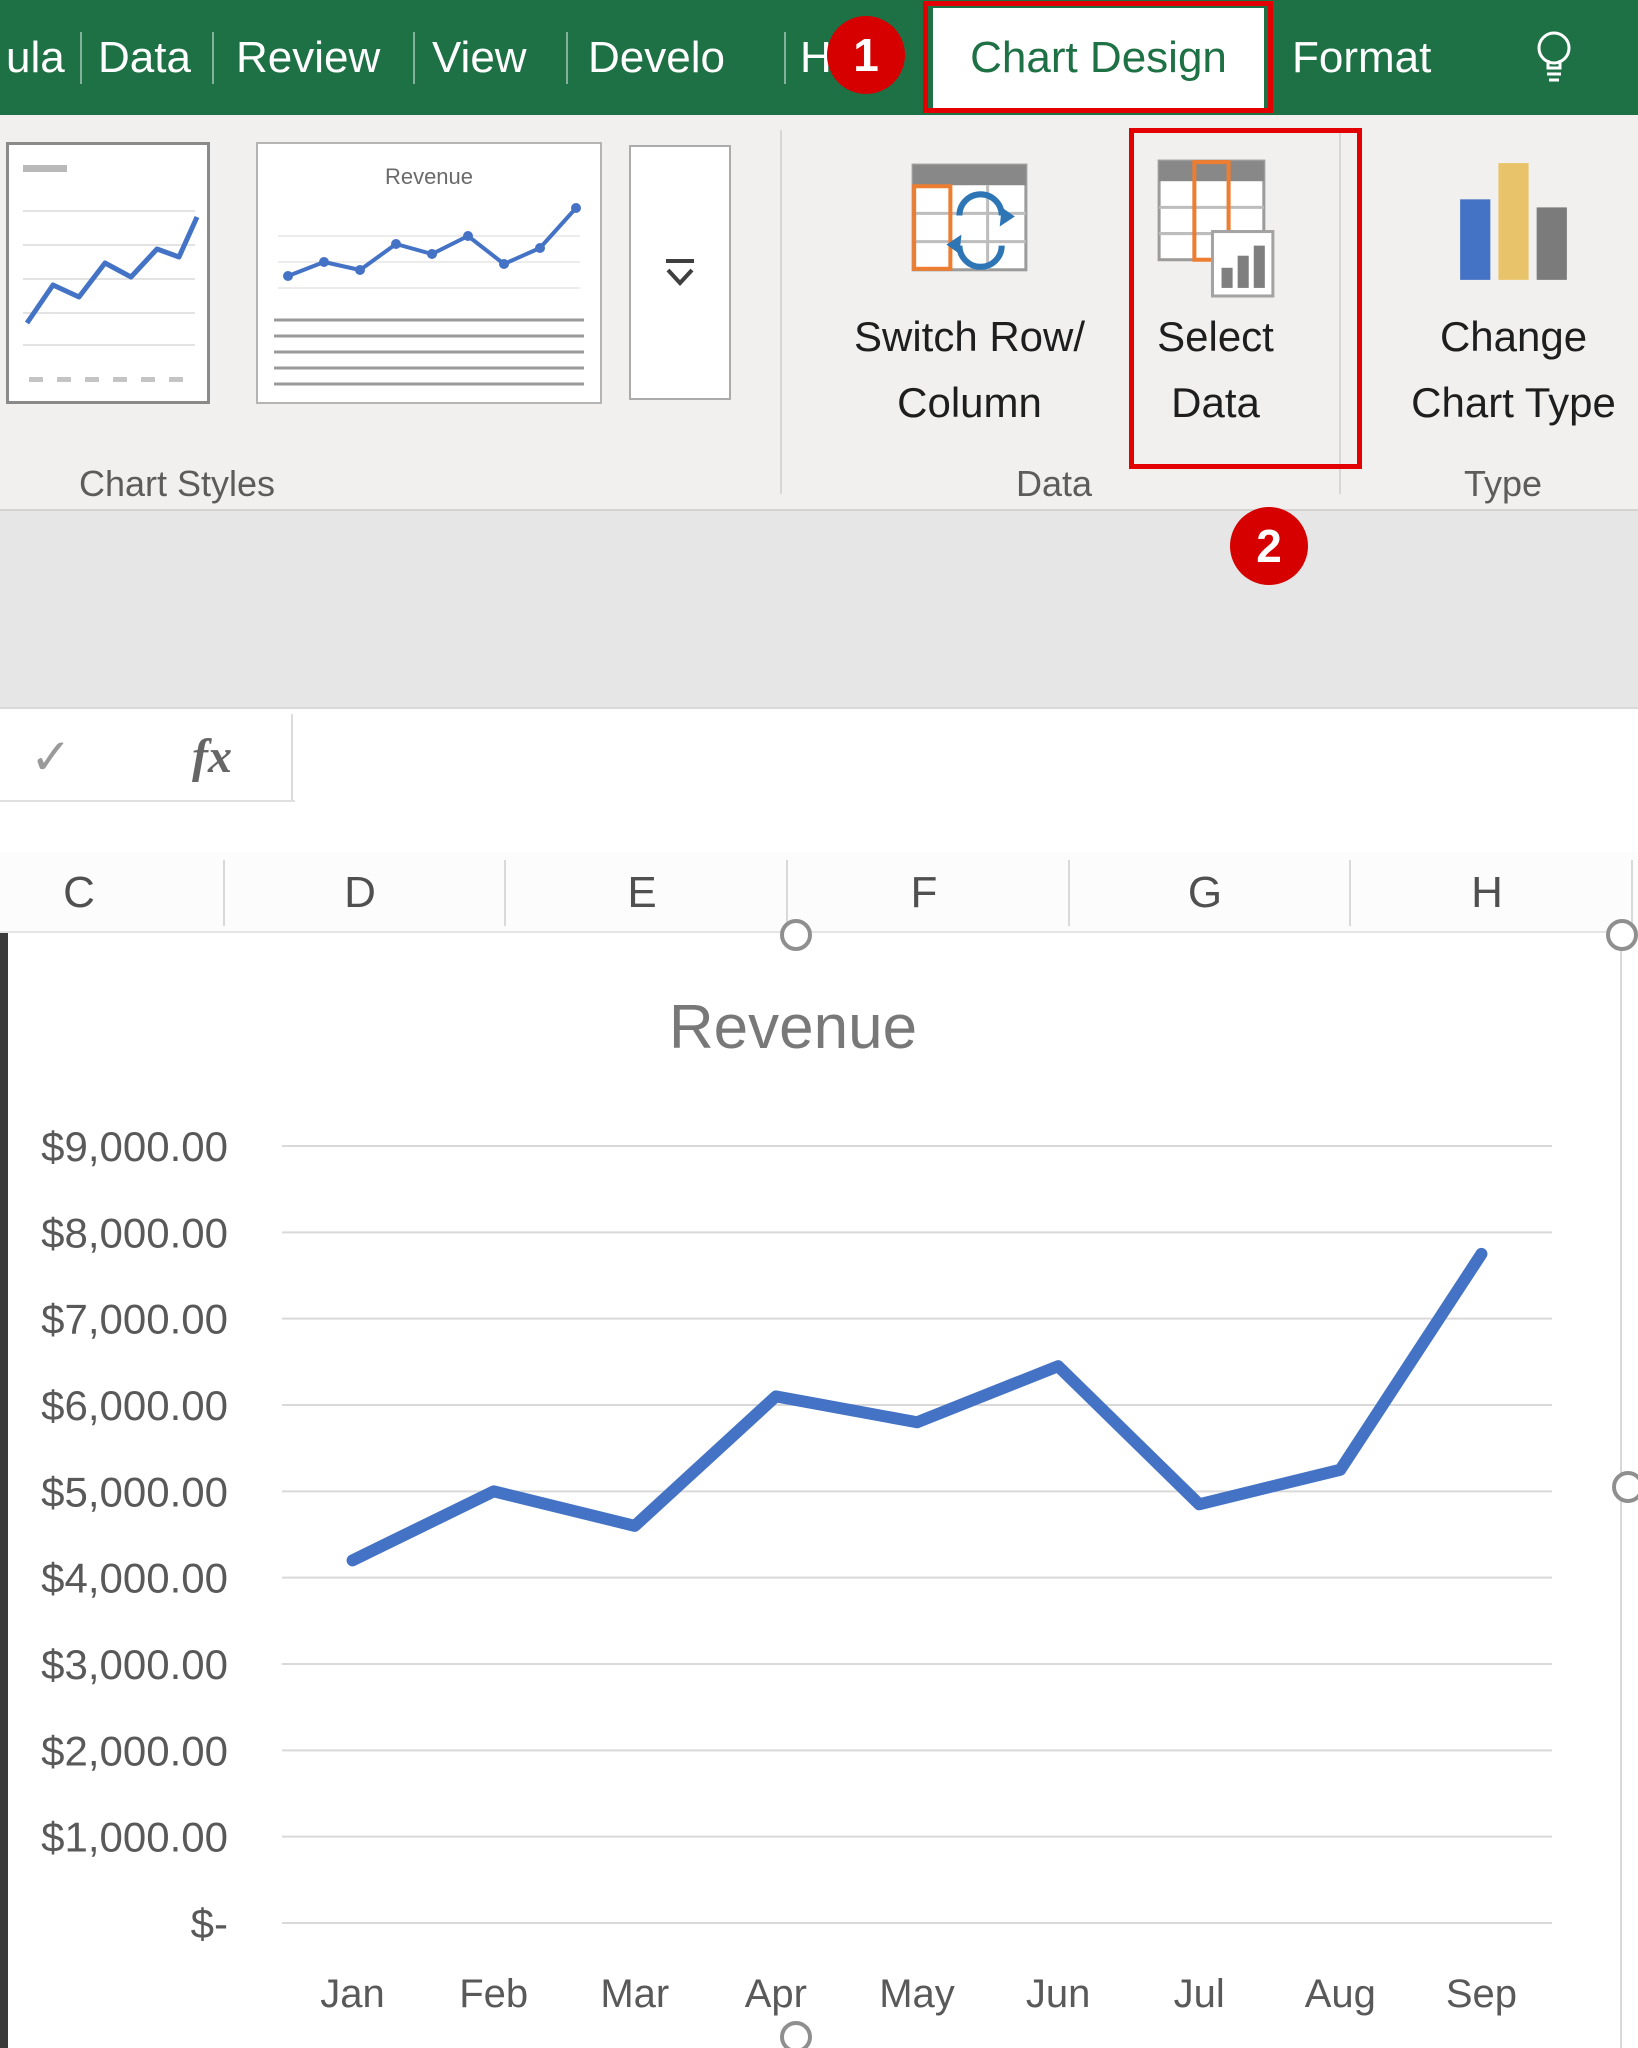 The image size is (1638, 2048). Describe the element at coordinates (1622, 935) in the screenshot. I see `chart-resize-handle-top-right` at that location.